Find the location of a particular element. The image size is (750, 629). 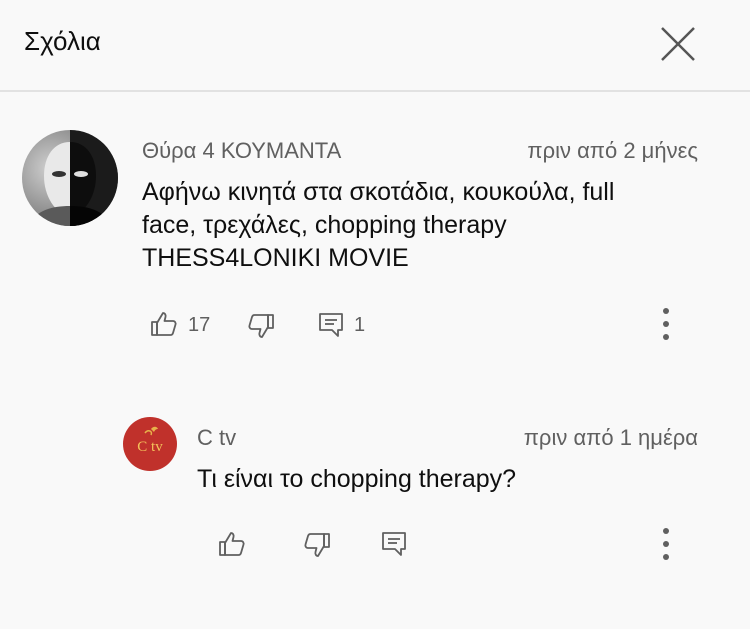

close-button is located at coordinates (678, 44).